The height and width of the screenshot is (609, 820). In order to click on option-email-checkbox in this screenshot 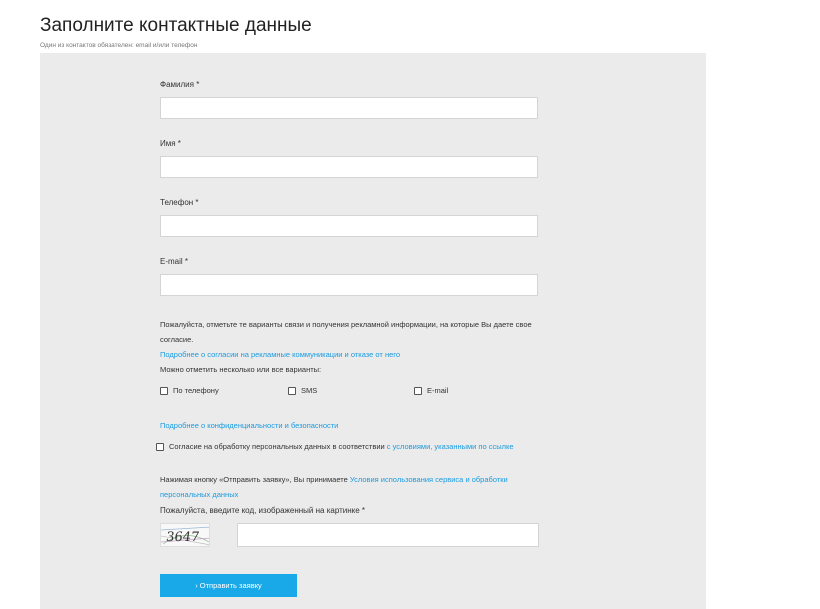, I will do `click(418, 391)`.